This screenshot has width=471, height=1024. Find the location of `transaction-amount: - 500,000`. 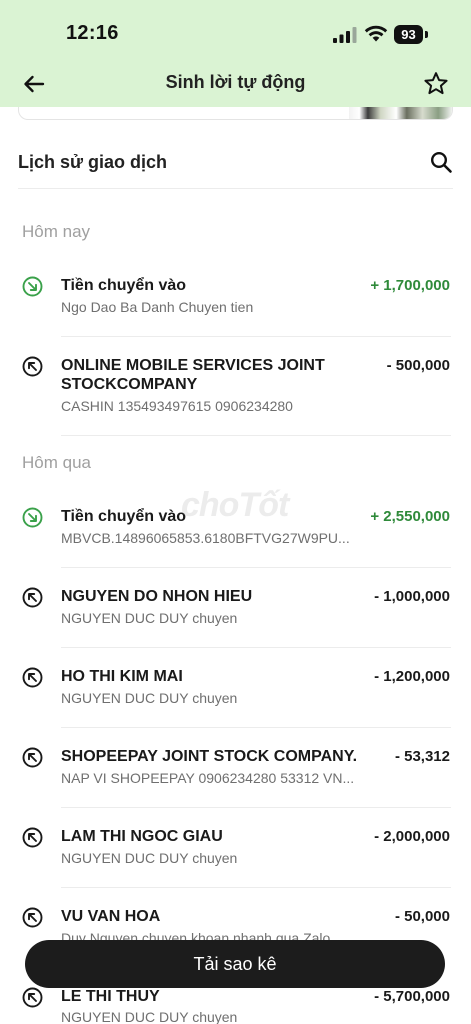

transaction-amount: - 500,000 is located at coordinates (418, 365).